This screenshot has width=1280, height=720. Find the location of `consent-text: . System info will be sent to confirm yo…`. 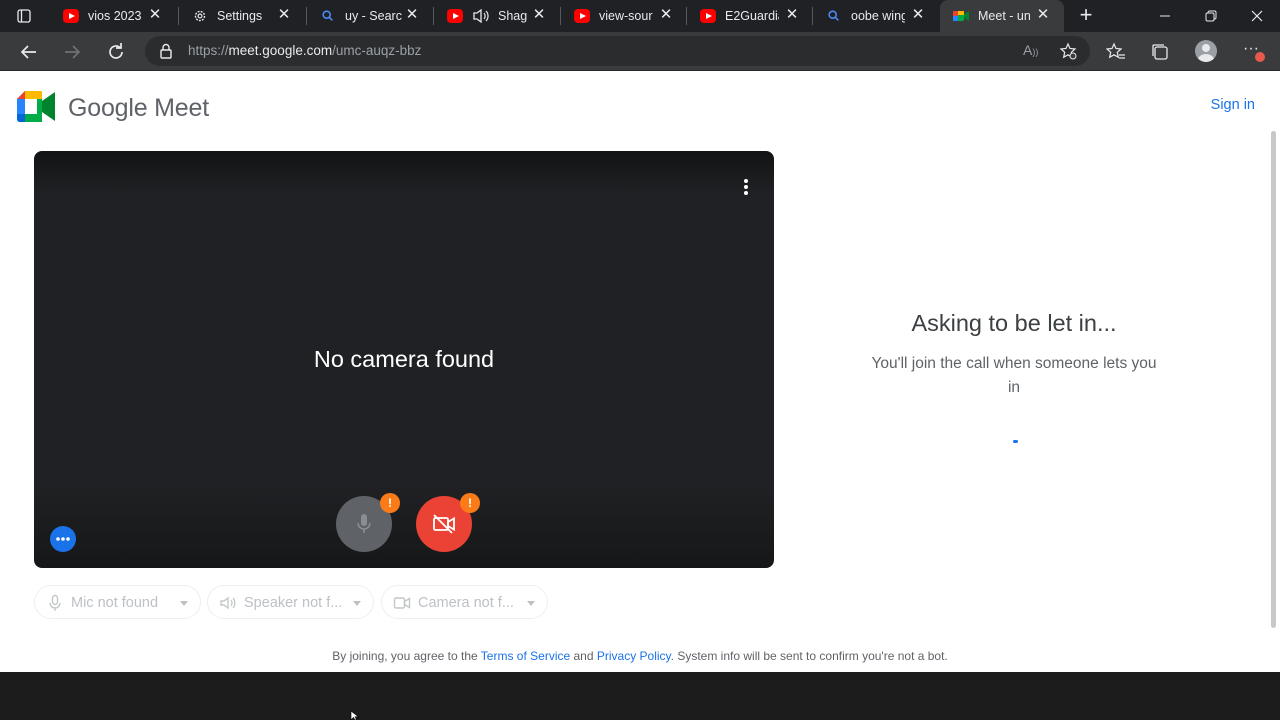

consent-text: . System info will be sent to confirm yo… is located at coordinates (809, 656).